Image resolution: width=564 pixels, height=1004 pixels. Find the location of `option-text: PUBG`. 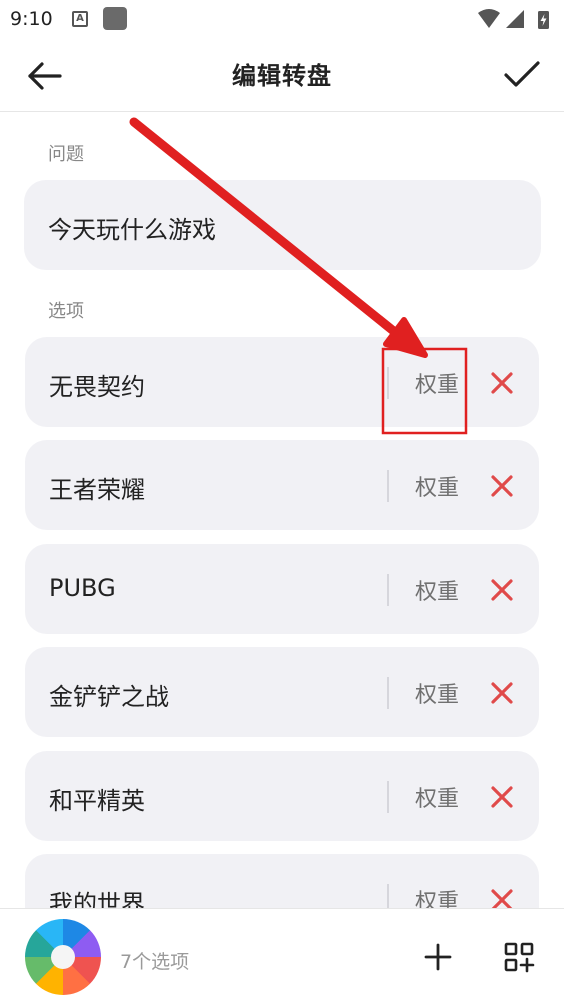

option-text: PUBG is located at coordinates (82, 588).